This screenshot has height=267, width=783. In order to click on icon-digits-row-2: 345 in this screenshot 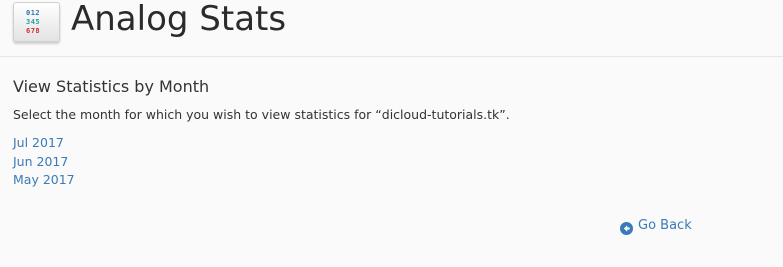, I will do `click(33, 22)`.